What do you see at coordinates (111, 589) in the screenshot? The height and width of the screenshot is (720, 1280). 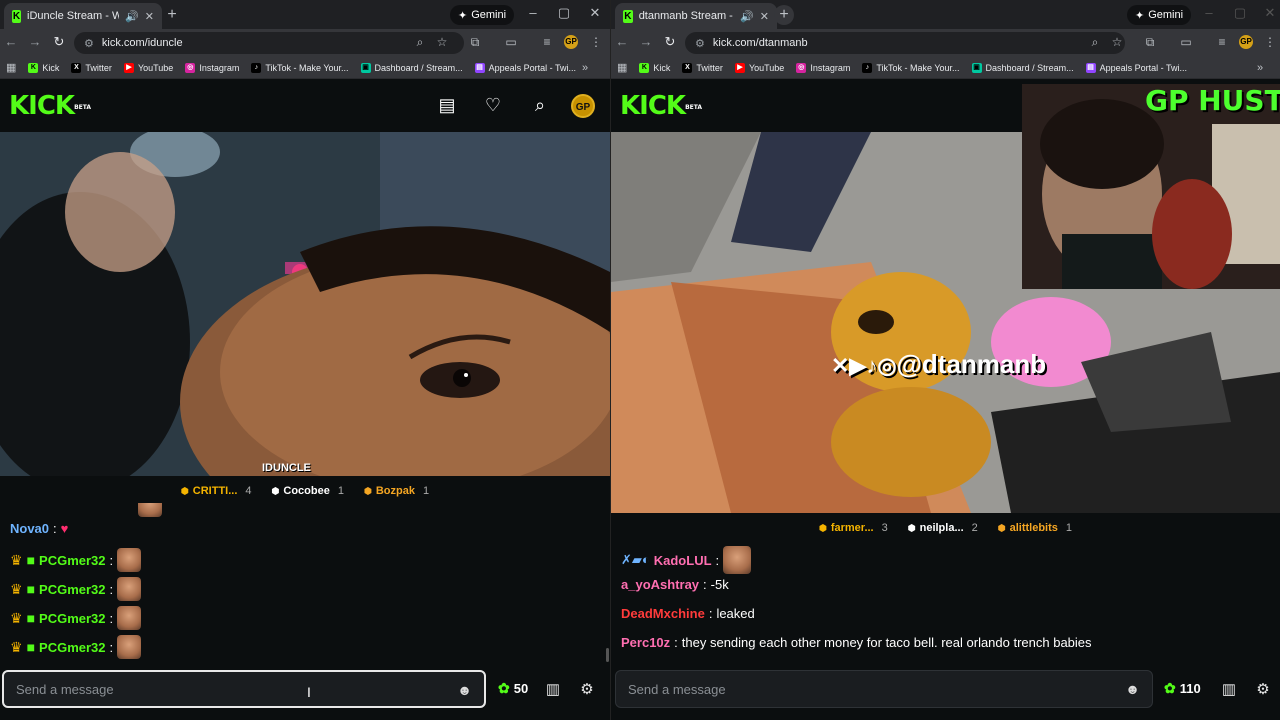 I see `colon: :` at bounding box center [111, 589].